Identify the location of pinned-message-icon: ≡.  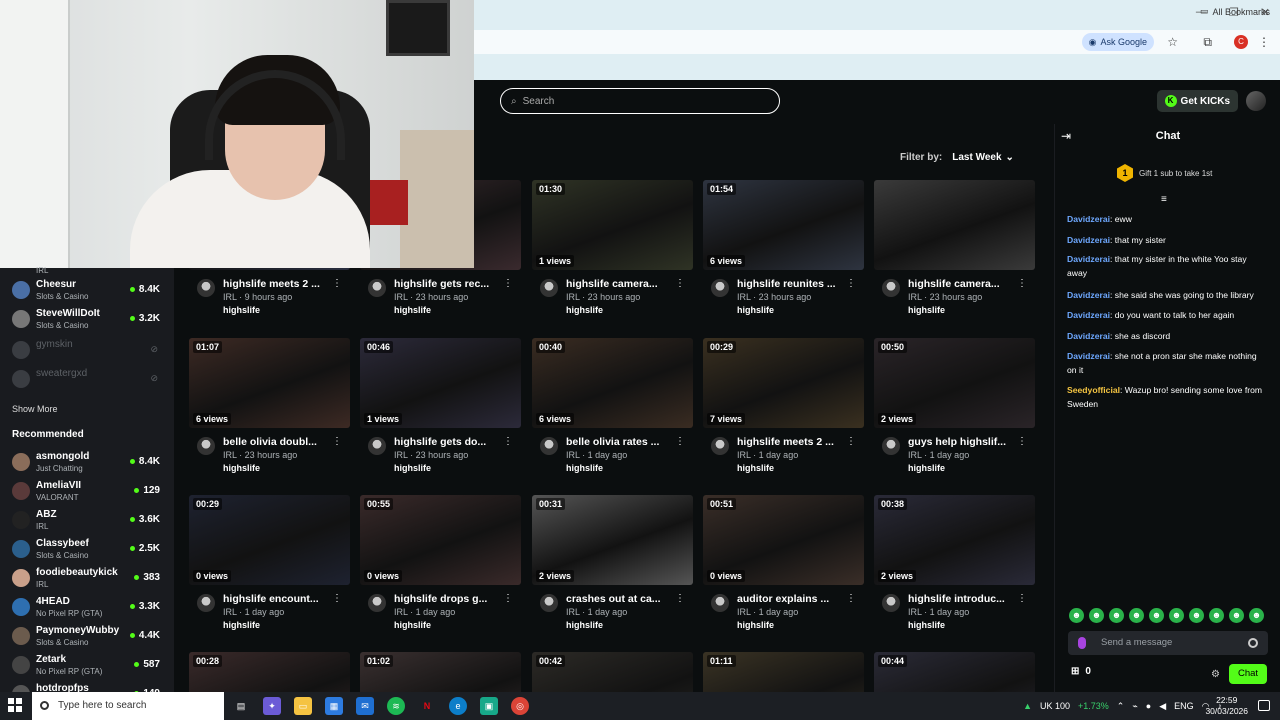
(1164, 199).